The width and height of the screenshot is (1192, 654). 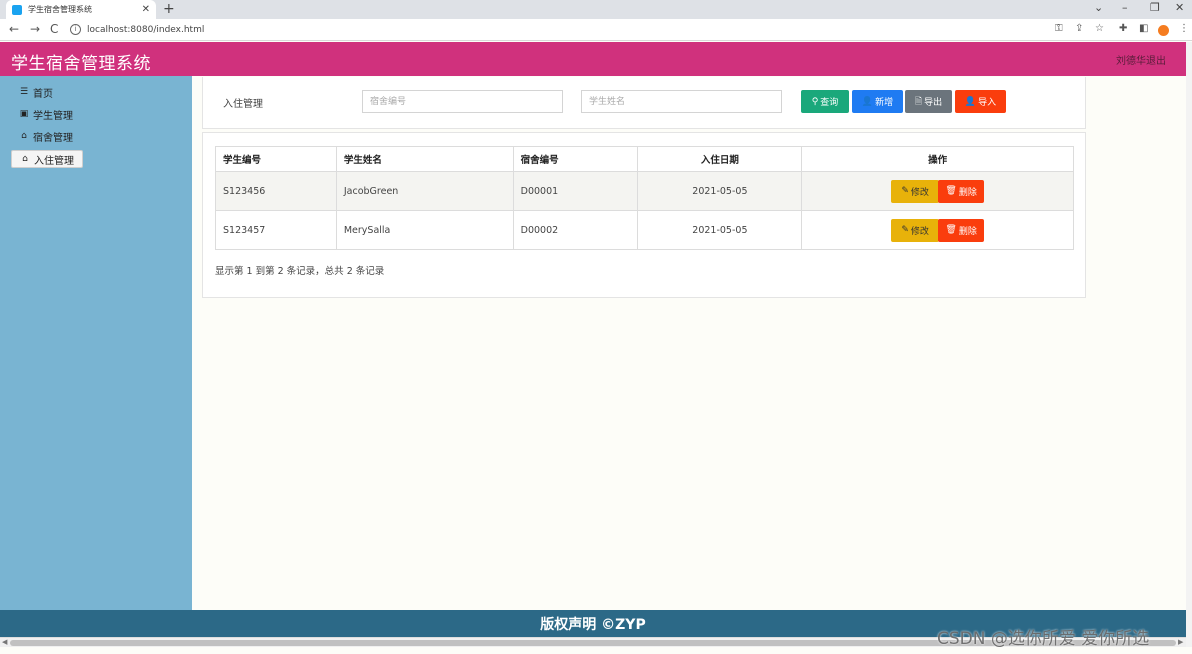 What do you see at coordinates (276, 191) in the screenshot?
I see `cell-student-id: S123456` at bounding box center [276, 191].